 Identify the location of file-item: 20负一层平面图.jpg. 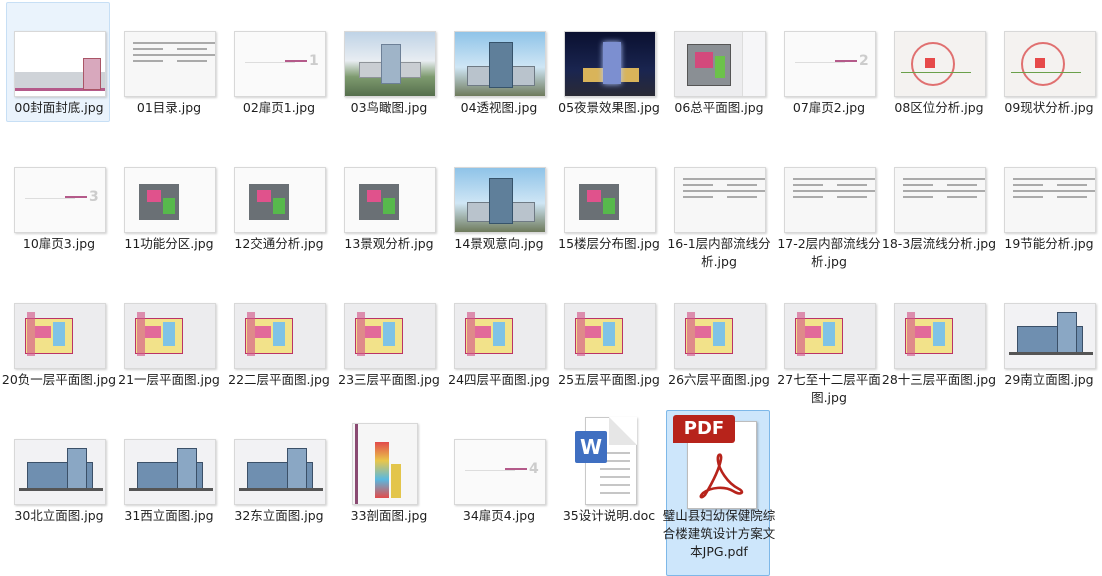
(59, 334).